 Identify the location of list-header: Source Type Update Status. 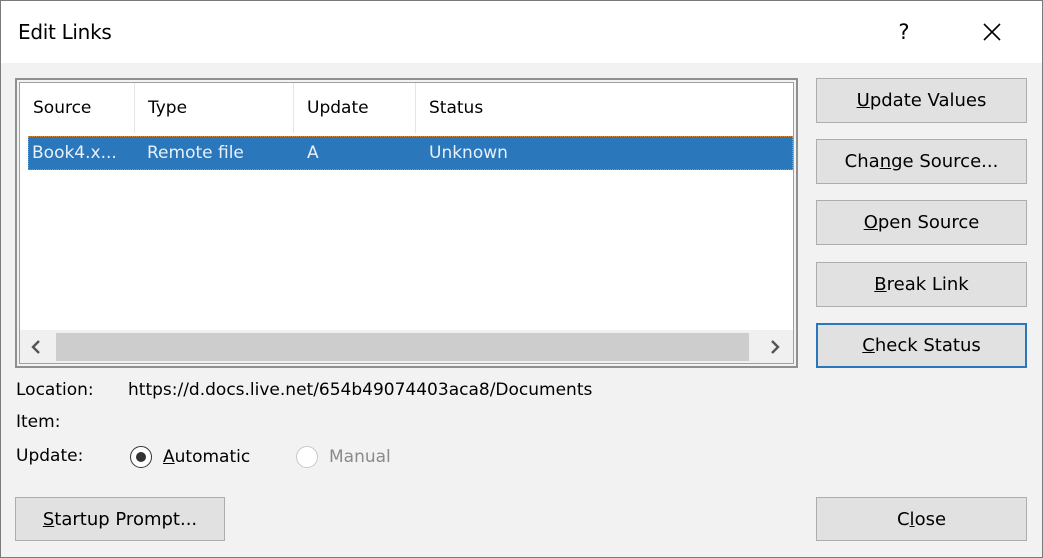
(406, 108).